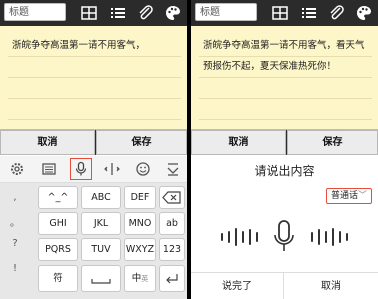 The height and width of the screenshot is (299, 378). What do you see at coordinates (143, 169) in the screenshot?
I see `emoji-icon` at bounding box center [143, 169].